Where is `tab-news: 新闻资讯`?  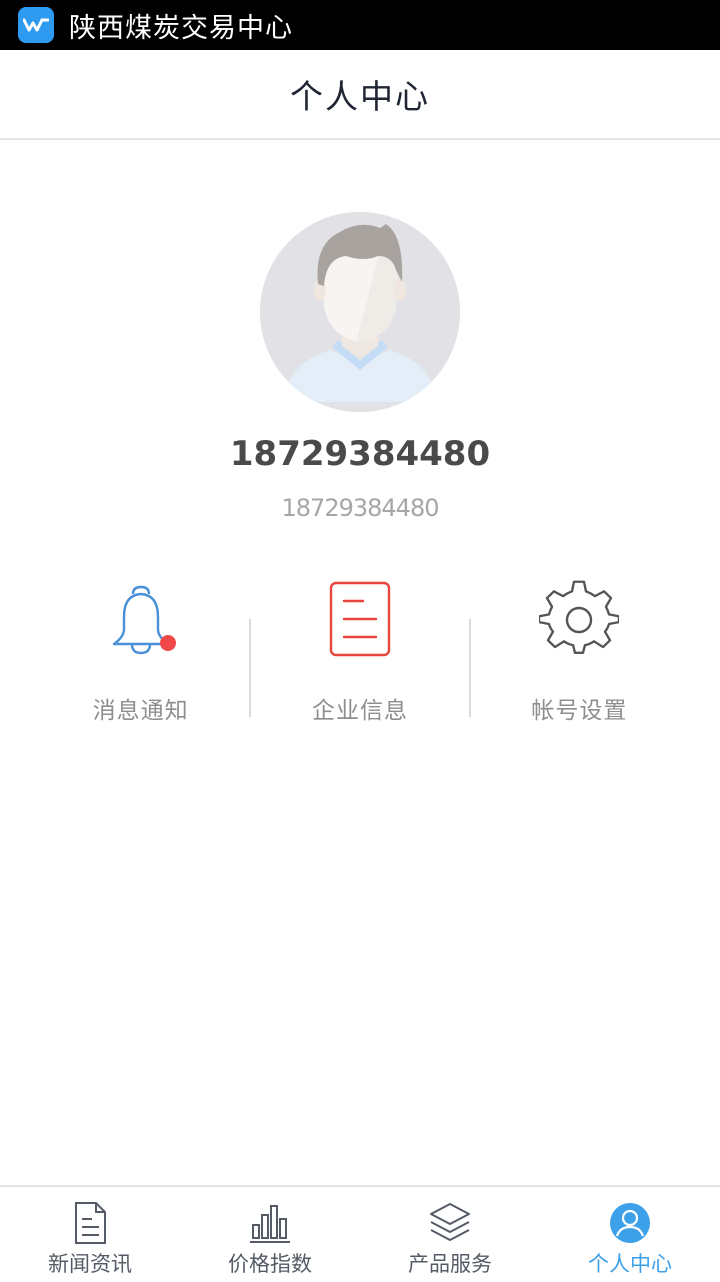 tab-news: 新闻资讯 is located at coordinates (90, 1234).